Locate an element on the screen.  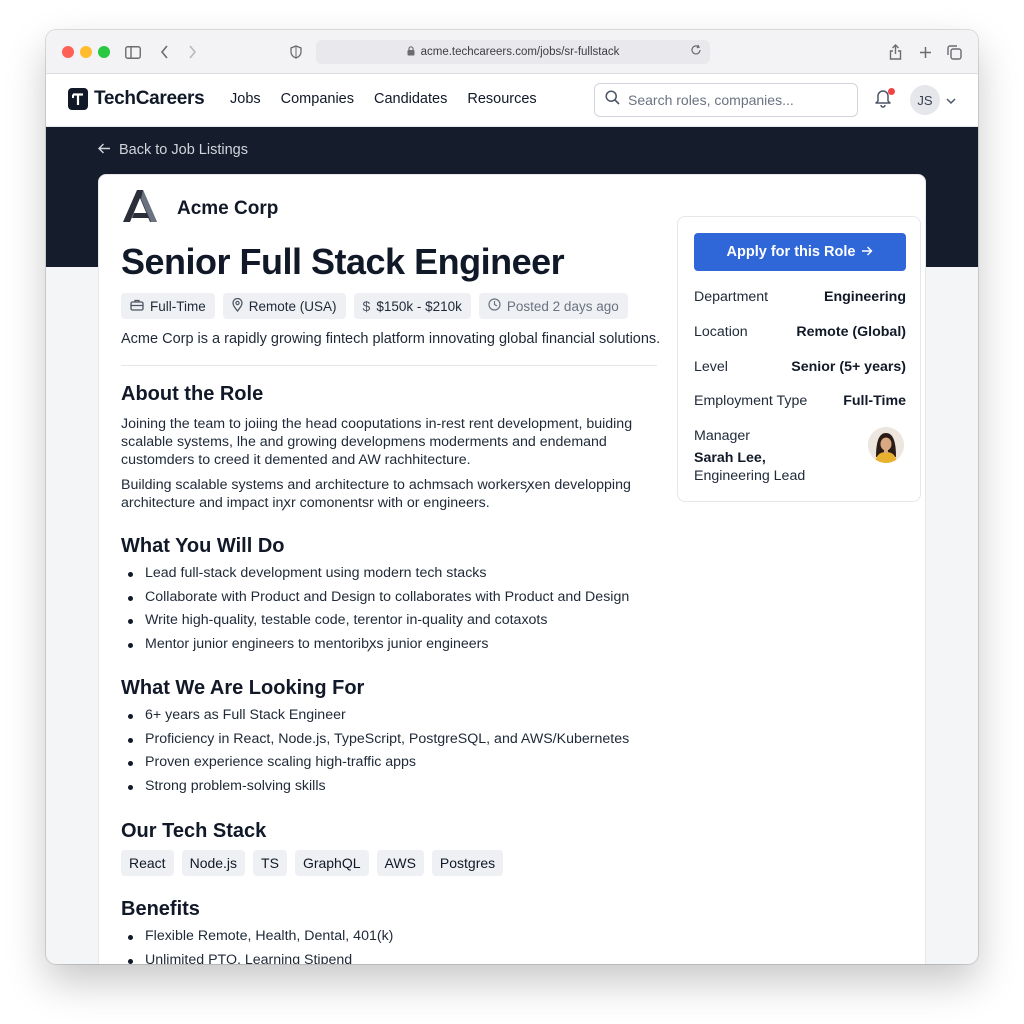
logo: TechCareers is located at coordinates (136, 99).